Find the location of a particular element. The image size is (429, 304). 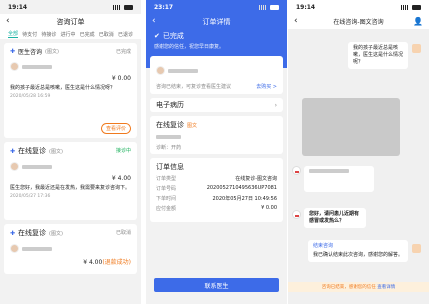

status-badge: 接诊中 is located at coordinates (123, 151).